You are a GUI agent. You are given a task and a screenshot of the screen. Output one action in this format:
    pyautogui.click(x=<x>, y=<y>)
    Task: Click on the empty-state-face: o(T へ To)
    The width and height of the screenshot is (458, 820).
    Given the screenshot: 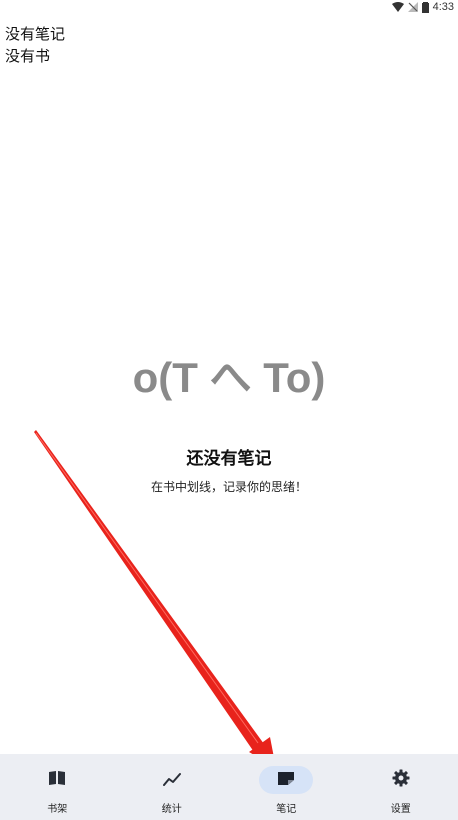 What is the action you would take?
    pyautogui.click(x=229, y=377)
    